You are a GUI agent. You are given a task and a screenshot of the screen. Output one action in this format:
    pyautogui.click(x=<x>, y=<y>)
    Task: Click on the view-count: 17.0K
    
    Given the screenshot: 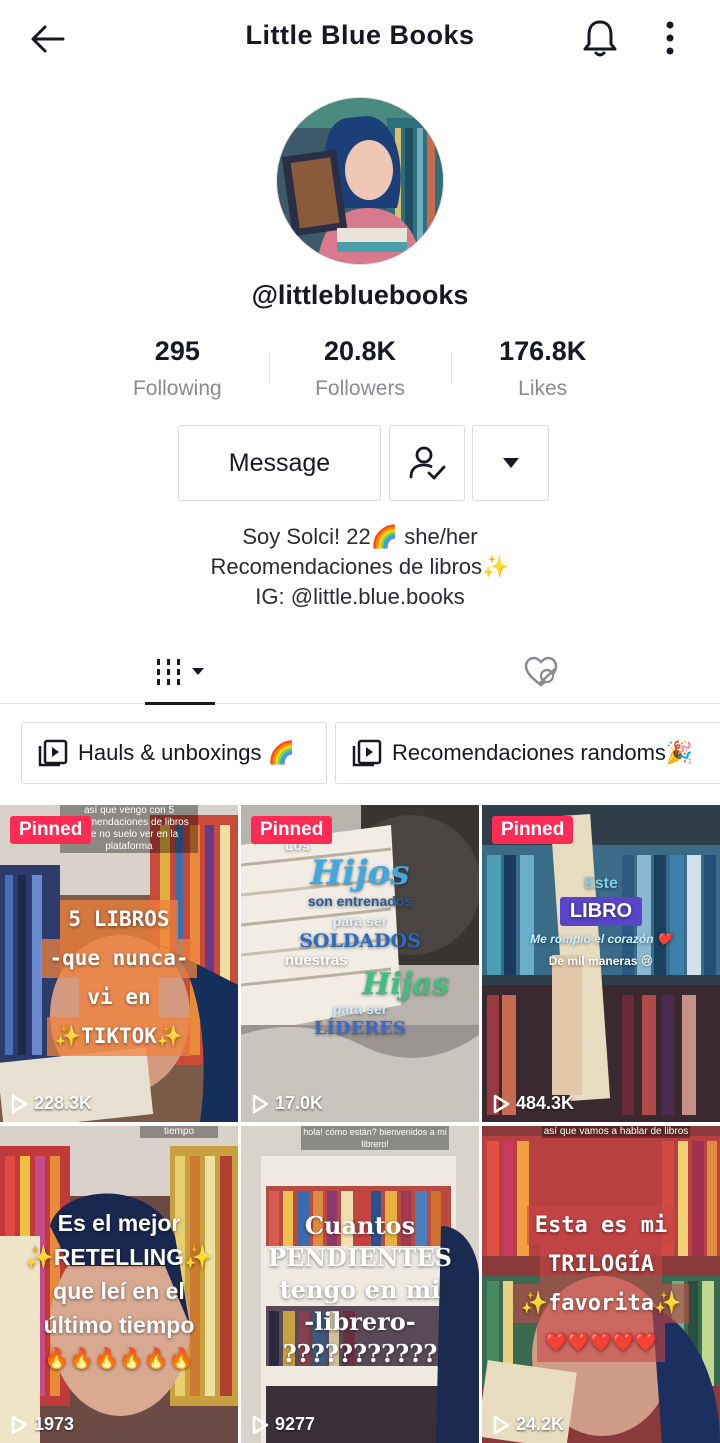 What is the action you would take?
    pyautogui.click(x=287, y=1103)
    